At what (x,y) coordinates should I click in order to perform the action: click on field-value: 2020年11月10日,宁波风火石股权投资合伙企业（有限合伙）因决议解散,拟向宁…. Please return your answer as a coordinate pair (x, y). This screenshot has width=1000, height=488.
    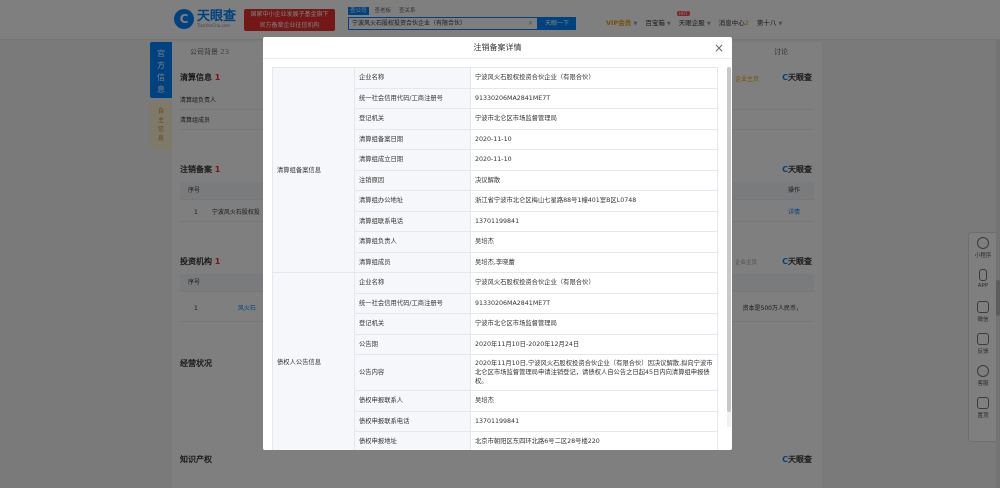
    Looking at the image, I should click on (594, 372).